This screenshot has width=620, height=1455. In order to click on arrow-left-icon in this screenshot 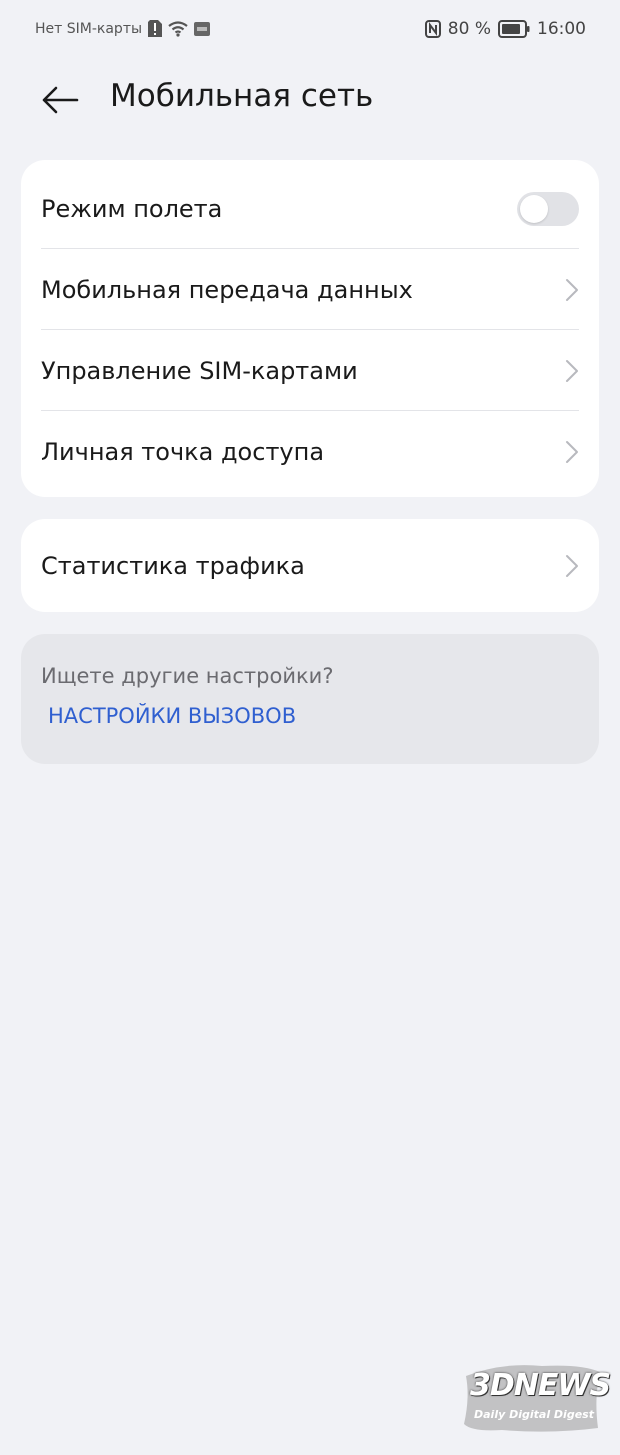, I will do `click(60, 100)`.